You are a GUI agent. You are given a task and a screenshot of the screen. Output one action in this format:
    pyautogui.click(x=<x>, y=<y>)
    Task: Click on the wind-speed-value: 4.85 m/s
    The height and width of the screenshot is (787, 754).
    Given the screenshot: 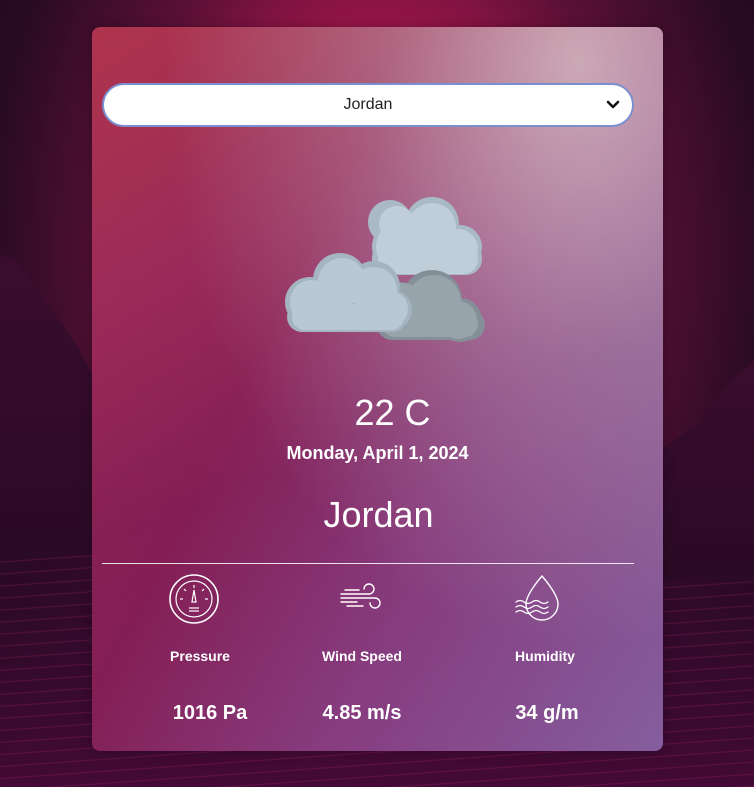 What is the action you would take?
    pyautogui.click(x=362, y=713)
    